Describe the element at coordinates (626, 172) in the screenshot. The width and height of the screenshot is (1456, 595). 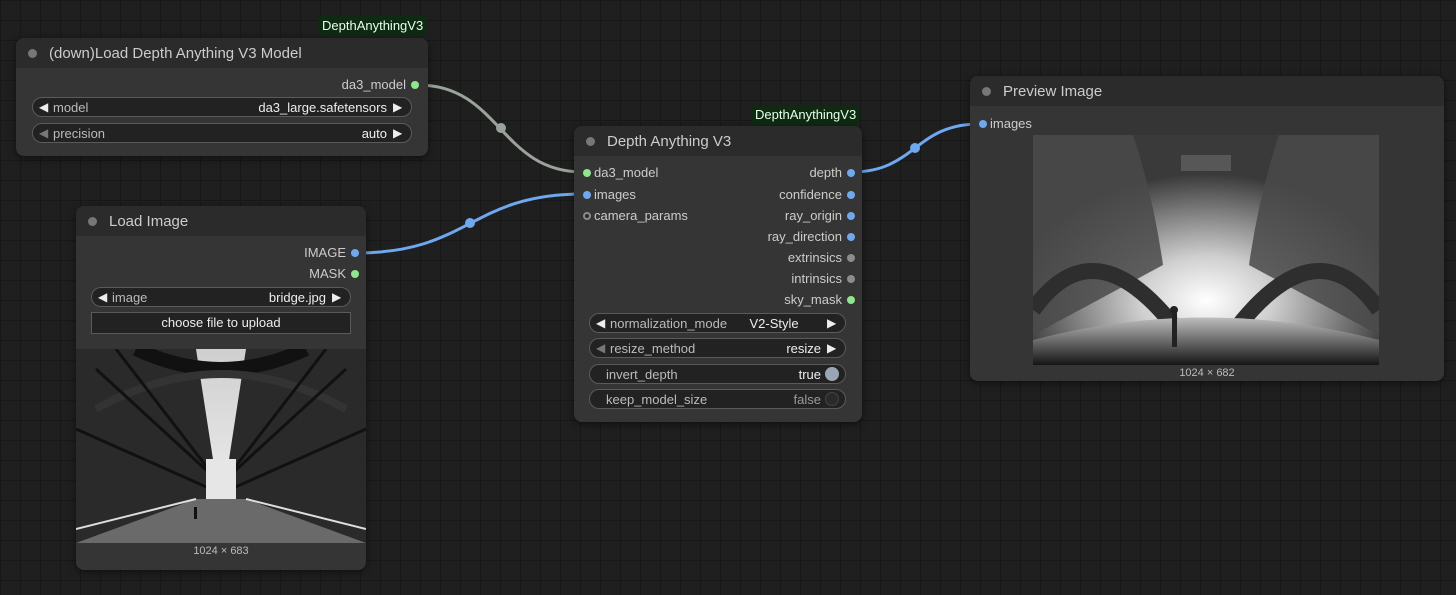
I see `input-label: da3_model` at that location.